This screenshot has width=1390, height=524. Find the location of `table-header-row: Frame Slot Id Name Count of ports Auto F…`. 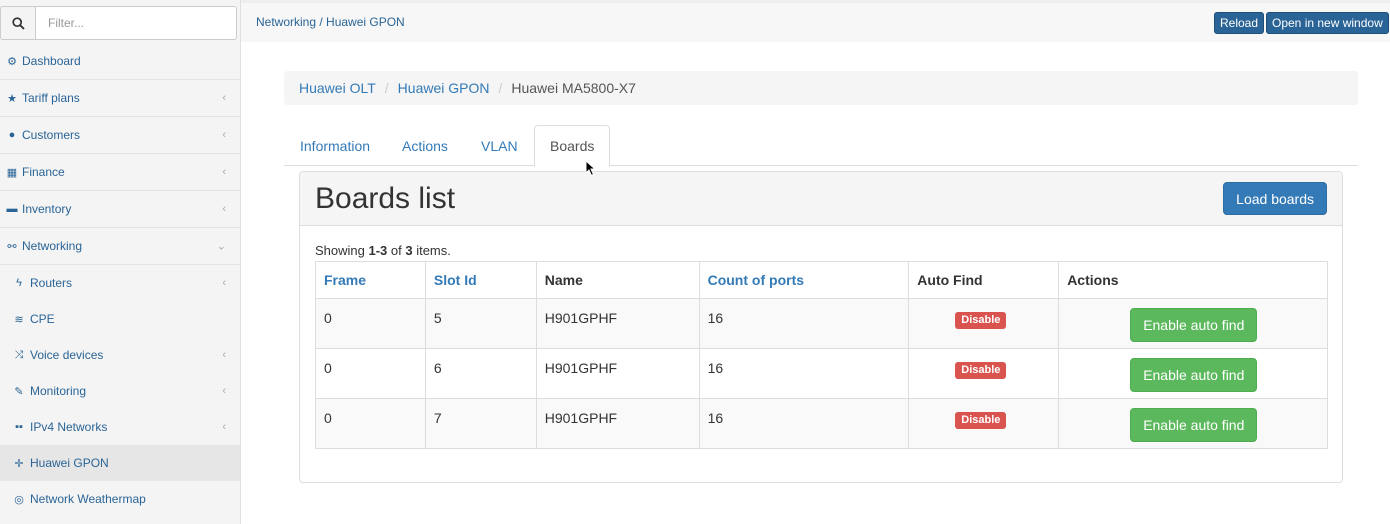

table-header-row: Frame Slot Id Name Count of ports Auto F… is located at coordinates (821, 280).